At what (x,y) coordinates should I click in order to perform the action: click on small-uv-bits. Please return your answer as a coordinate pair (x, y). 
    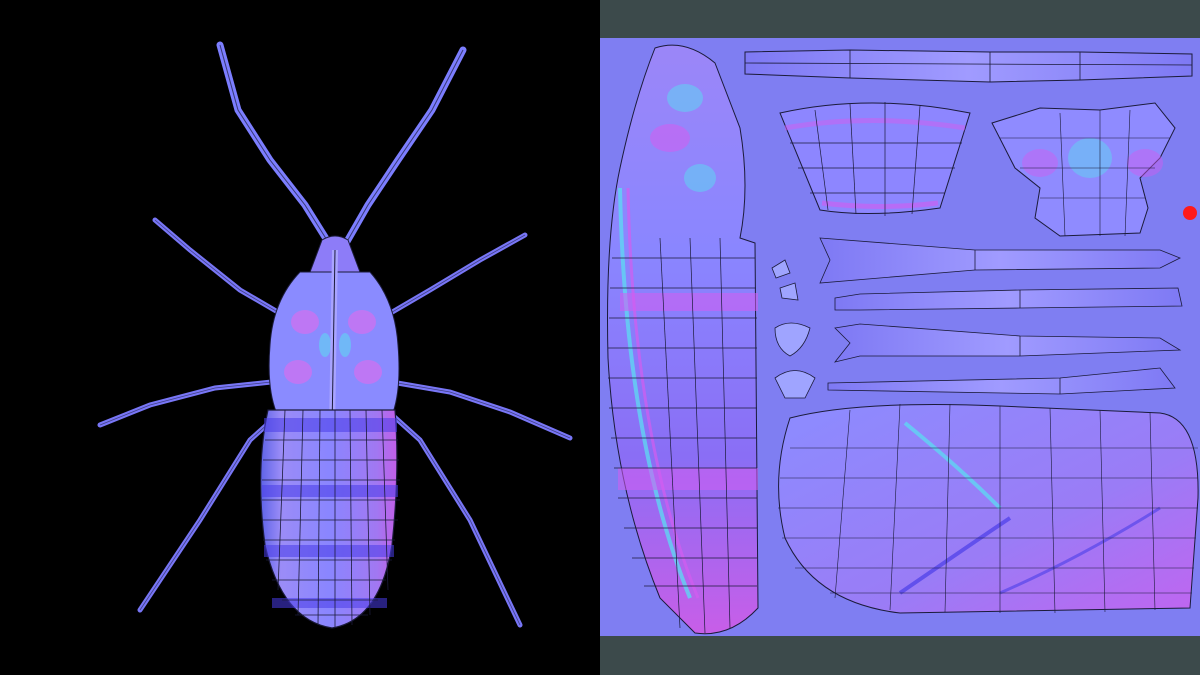
    Looking at the image, I should click on (793, 329).